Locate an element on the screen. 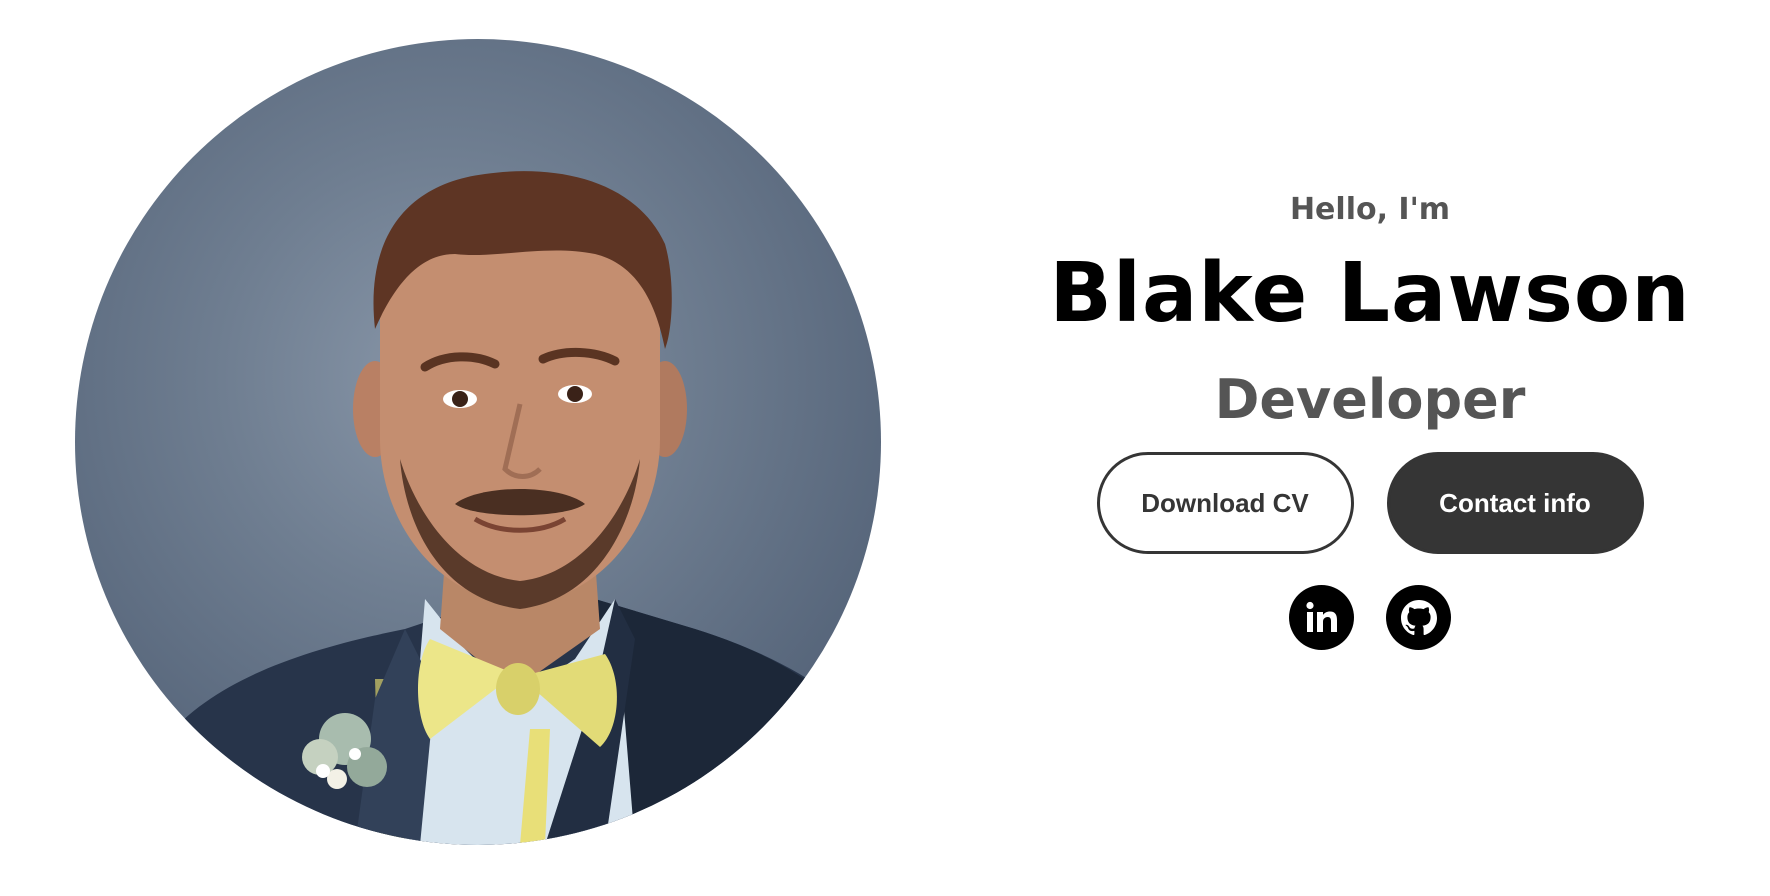  github-glyph is located at coordinates (1418, 617).